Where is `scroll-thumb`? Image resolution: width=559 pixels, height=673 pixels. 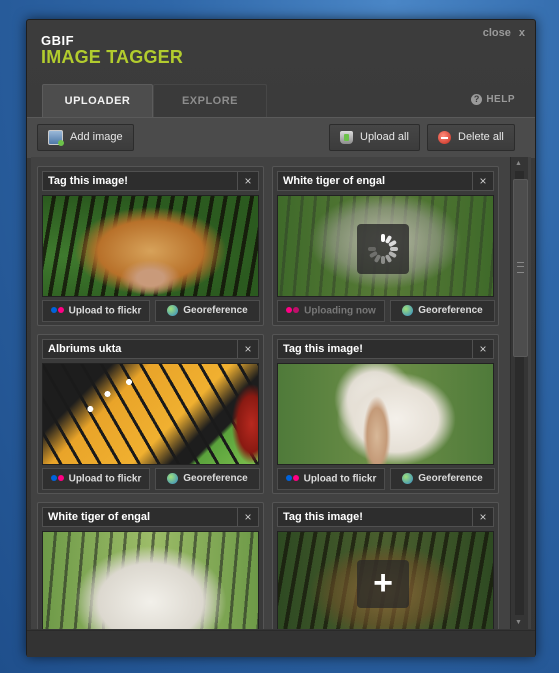
scroll-thumb is located at coordinates (520, 268).